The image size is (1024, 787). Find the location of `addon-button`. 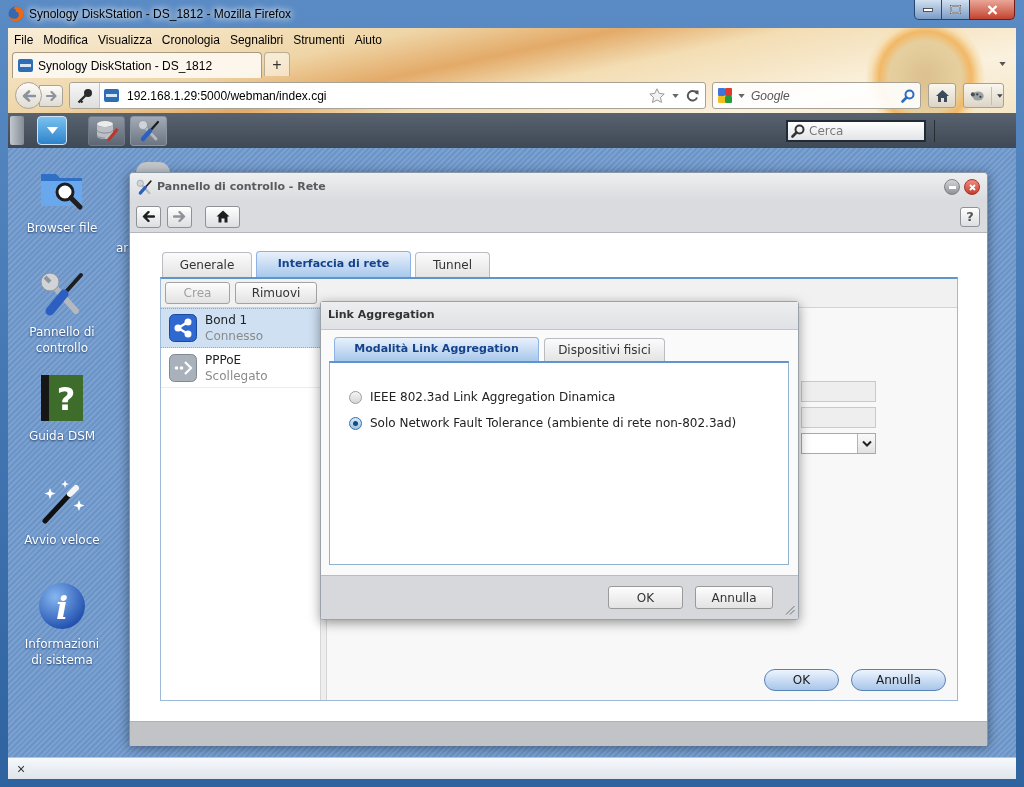

addon-button is located at coordinates (983, 95).